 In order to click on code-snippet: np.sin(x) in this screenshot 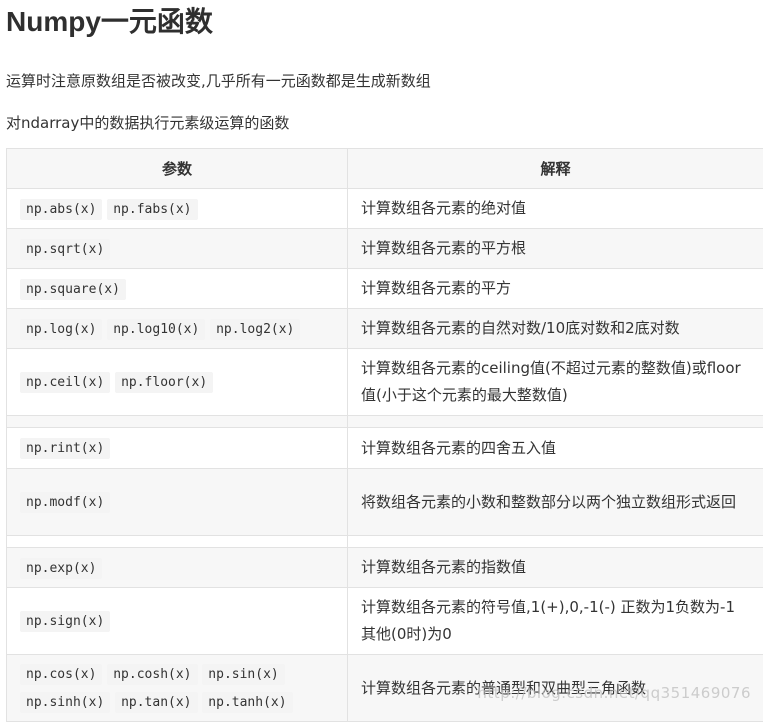, I will do `click(243, 674)`.